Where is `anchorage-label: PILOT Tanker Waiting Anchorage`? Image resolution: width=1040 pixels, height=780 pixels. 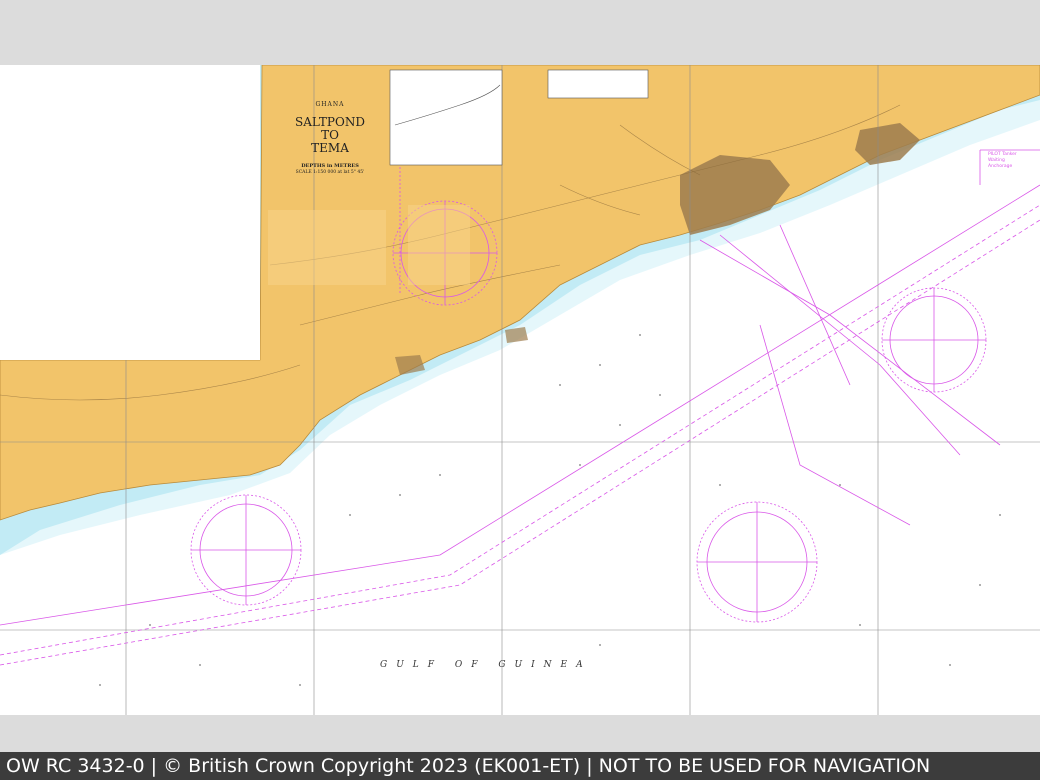 anchorage-label: PILOT Tanker Waiting Anchorage is located at coordinates (1002, 161).